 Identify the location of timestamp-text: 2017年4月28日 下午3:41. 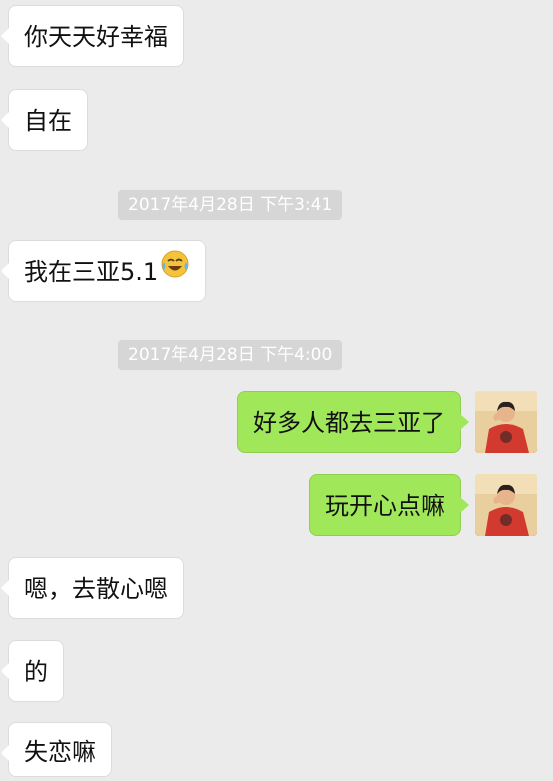
(230, 205).